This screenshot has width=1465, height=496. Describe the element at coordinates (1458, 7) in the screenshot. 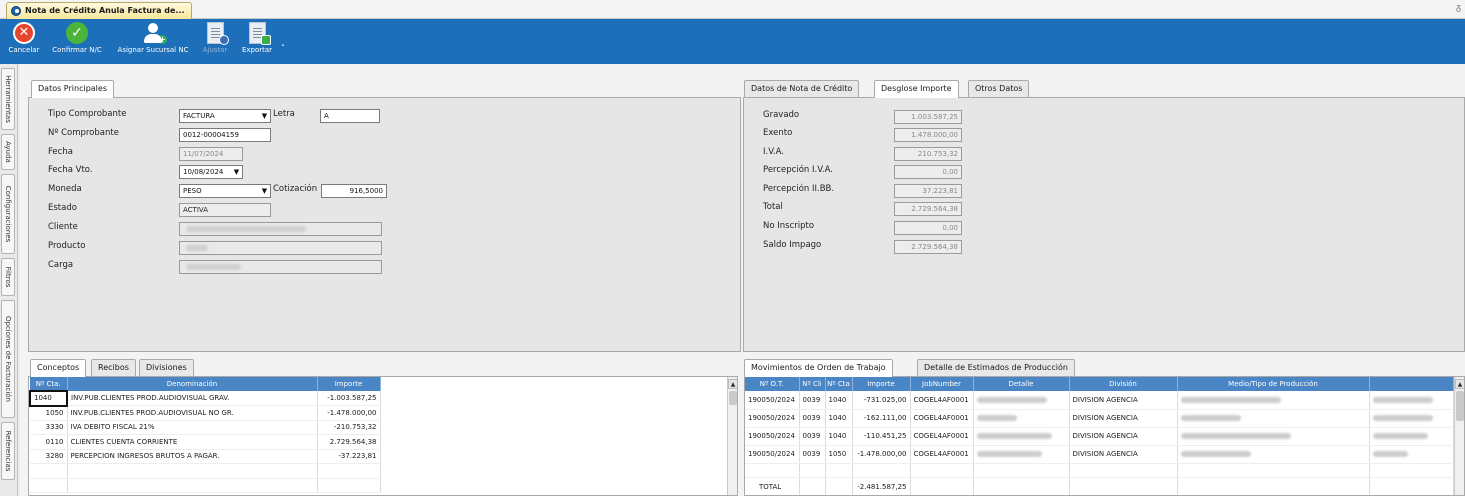

I see `pin-icon: ᵹ` at that location.